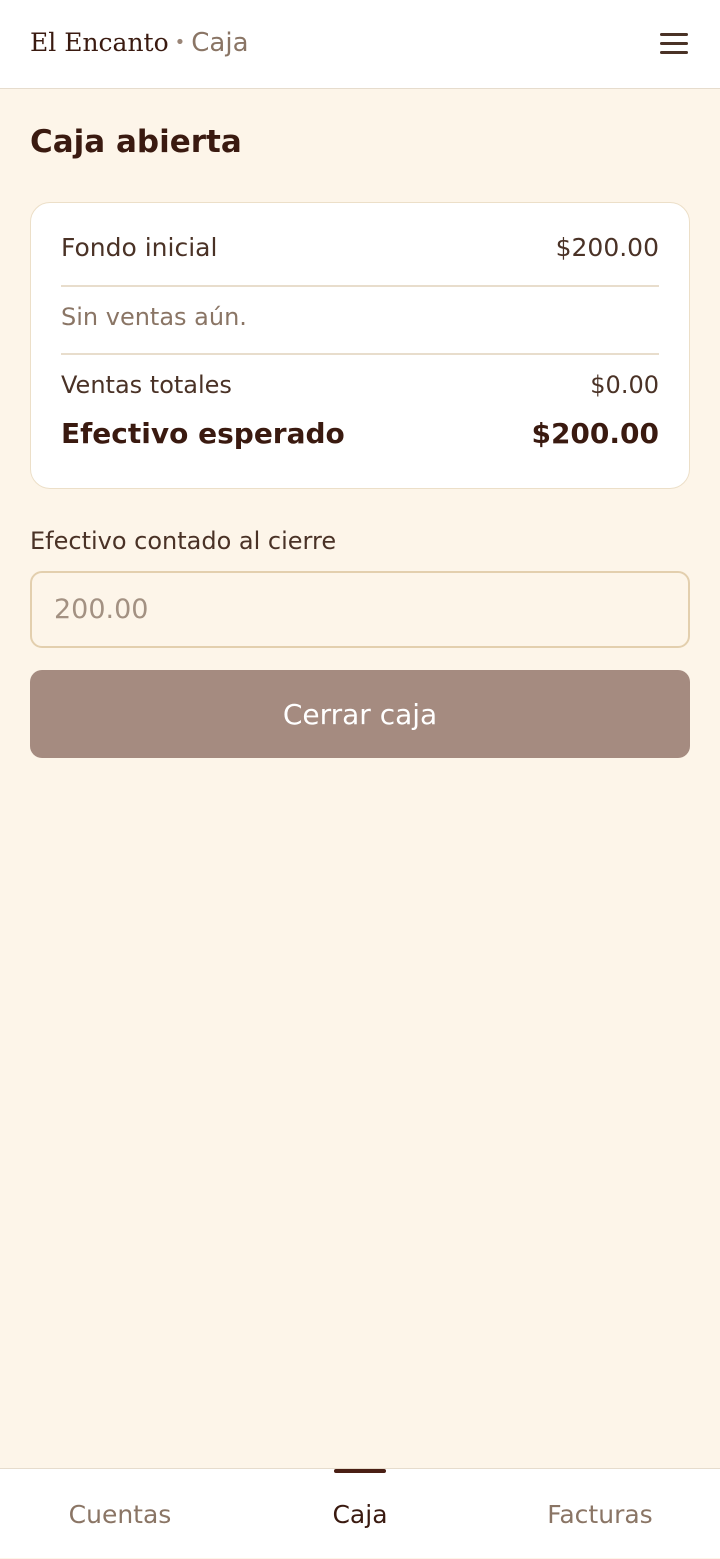 Image resolution: width=720 pixels, height=1559 pixels. Describe the element at coordinates (146, 385) in the screenshot. I see `total-sales-label: Ventas totales` at that location.